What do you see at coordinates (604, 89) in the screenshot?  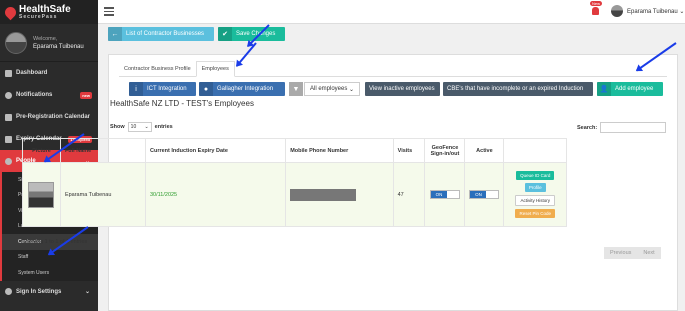 I see `user-plus-icon: 👤` at bounding box center [604, 89].